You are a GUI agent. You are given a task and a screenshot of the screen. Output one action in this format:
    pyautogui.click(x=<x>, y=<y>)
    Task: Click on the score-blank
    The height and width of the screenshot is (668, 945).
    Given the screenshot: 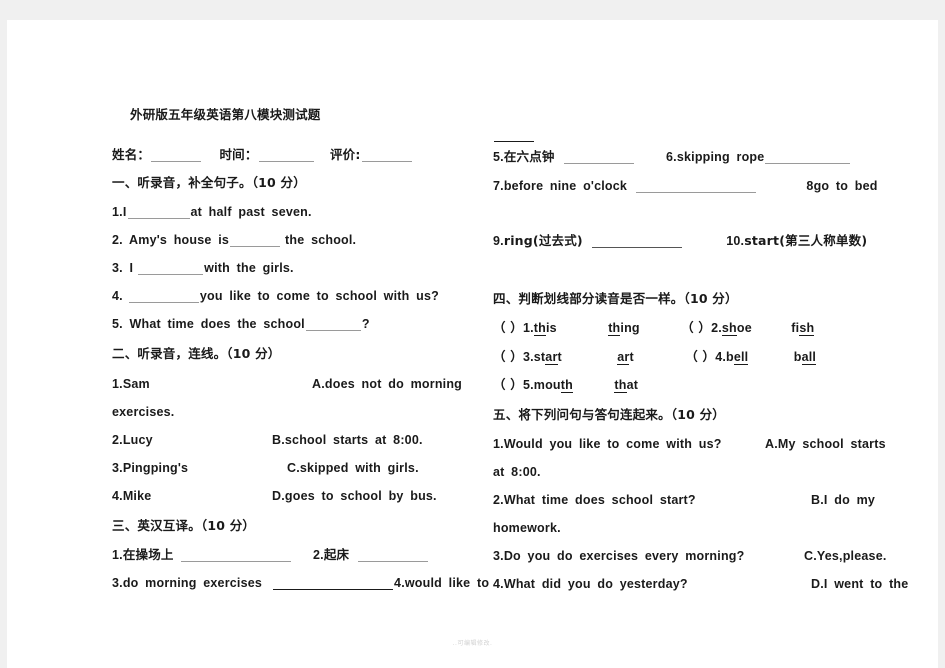 What is the action you would take?
    pyautogui.click(x=386, y=156)
    